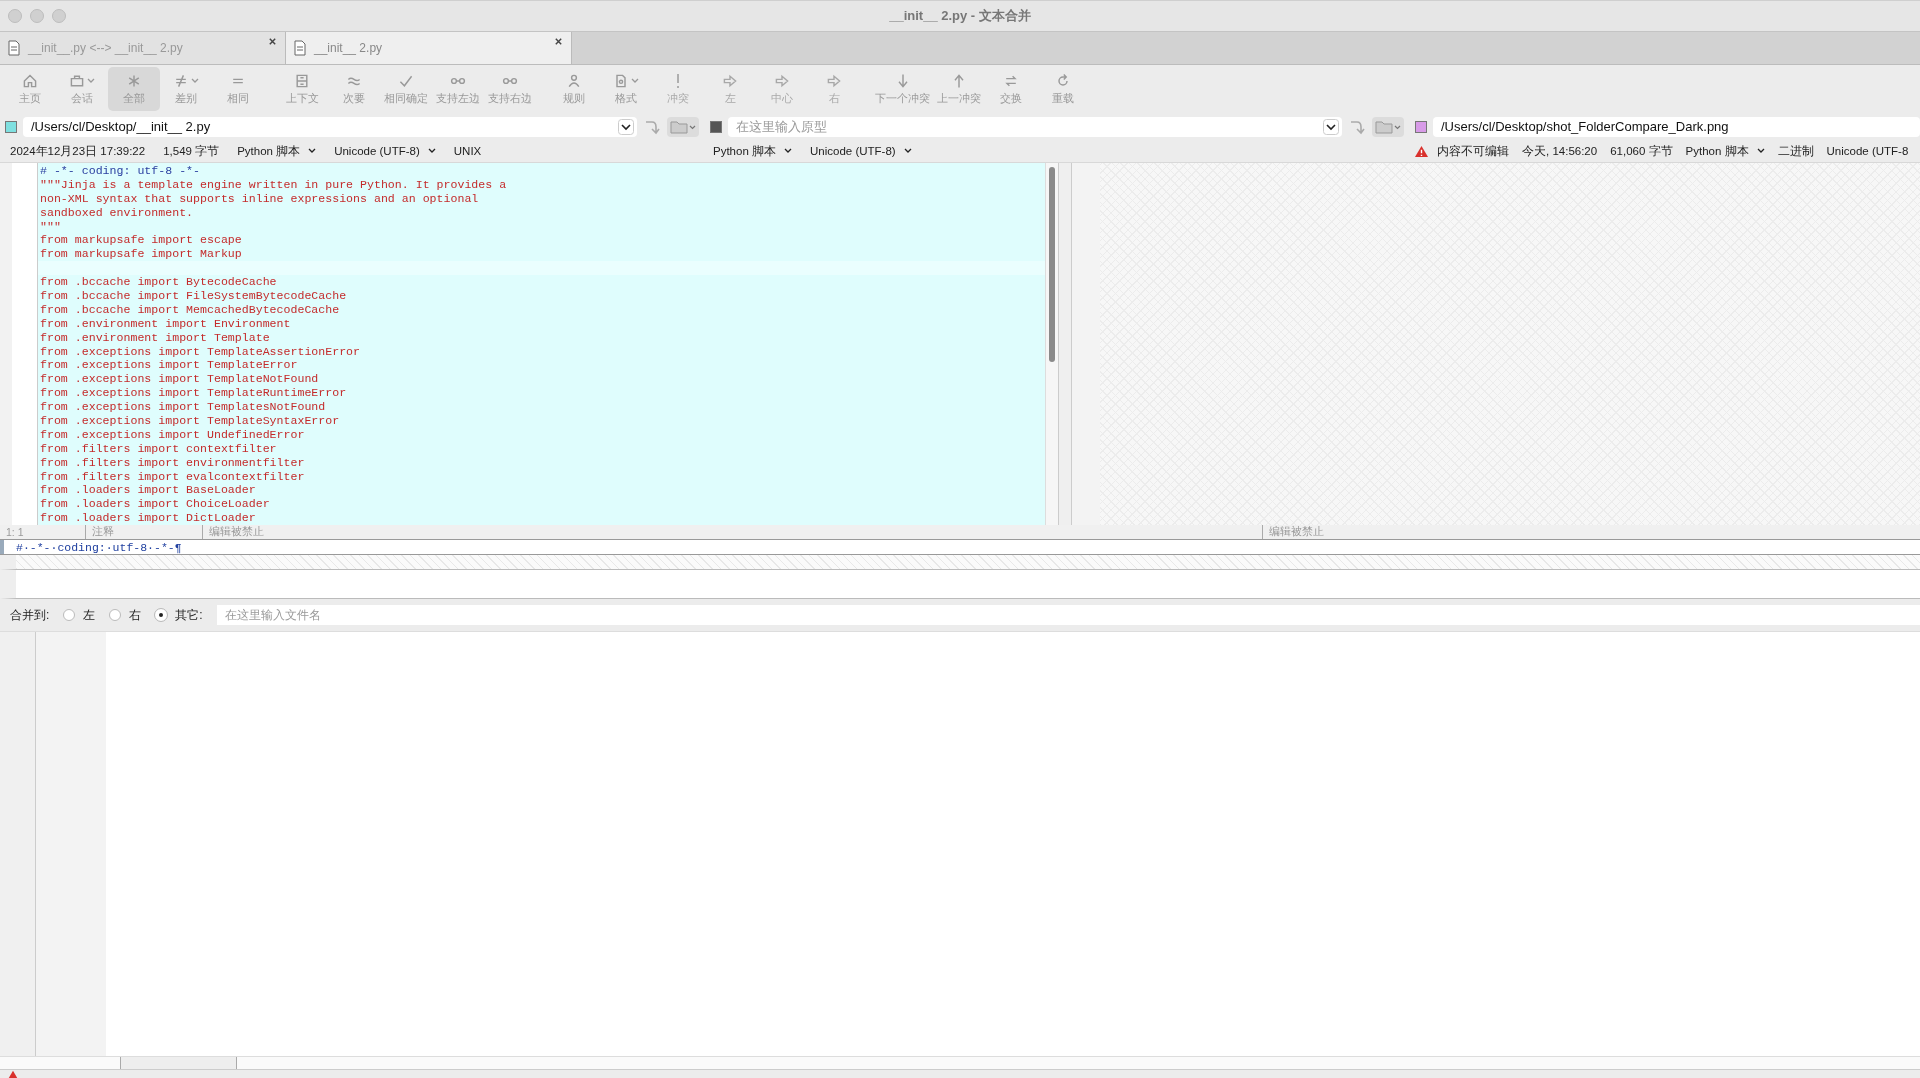  Describe the element at coordinates (190, 309) in the screenshot. I see `code-line: from .bccache import MemcachedBytecodeCache` at that location.